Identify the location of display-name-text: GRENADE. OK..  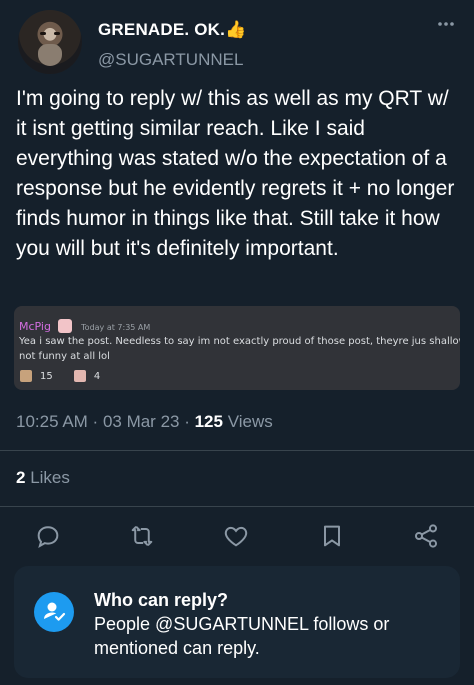
(162, 29).